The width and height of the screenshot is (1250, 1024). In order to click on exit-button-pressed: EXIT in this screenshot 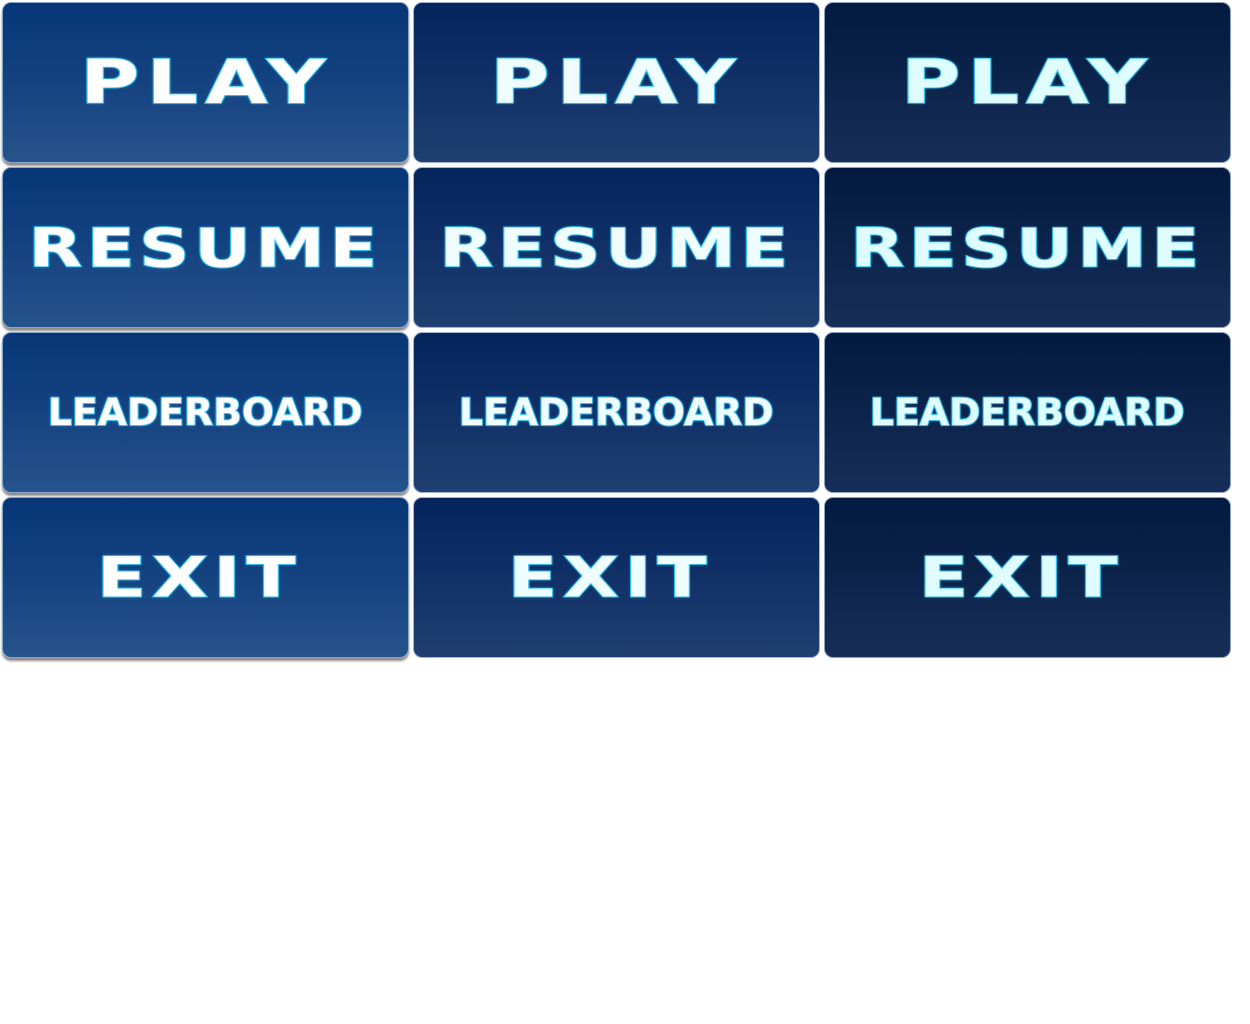, I will do `click(1027, 577)`.